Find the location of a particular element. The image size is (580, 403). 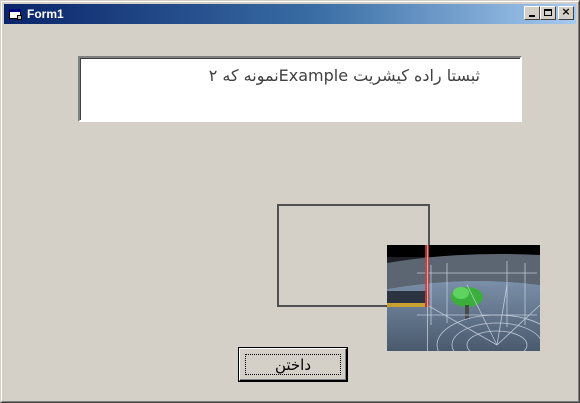

form-app-icon is located at coordinates (16, 14).